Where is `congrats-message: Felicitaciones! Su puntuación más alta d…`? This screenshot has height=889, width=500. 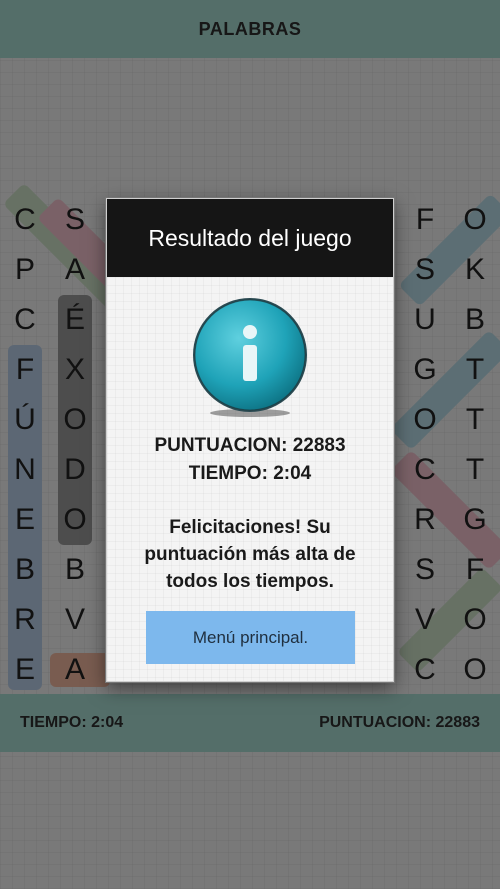
congrats-message: Felicitaciones! Su puntuación más alta d… is located at coordinates (250, 554).